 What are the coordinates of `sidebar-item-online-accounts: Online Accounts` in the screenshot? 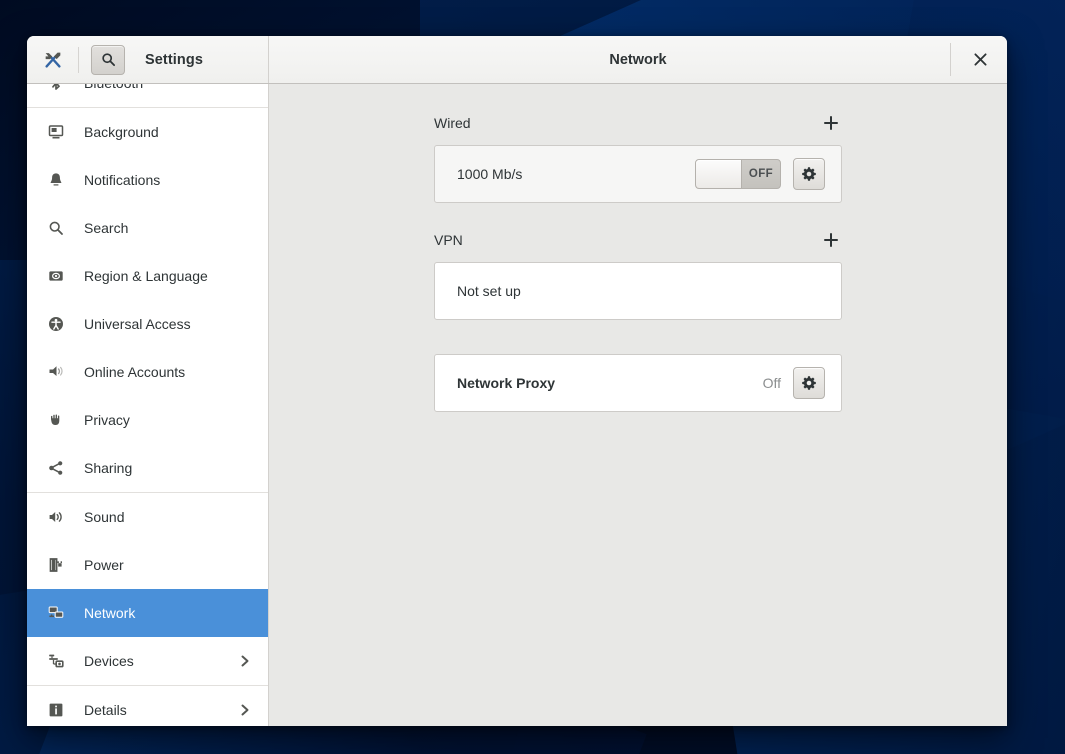 It's located at (147, 372).